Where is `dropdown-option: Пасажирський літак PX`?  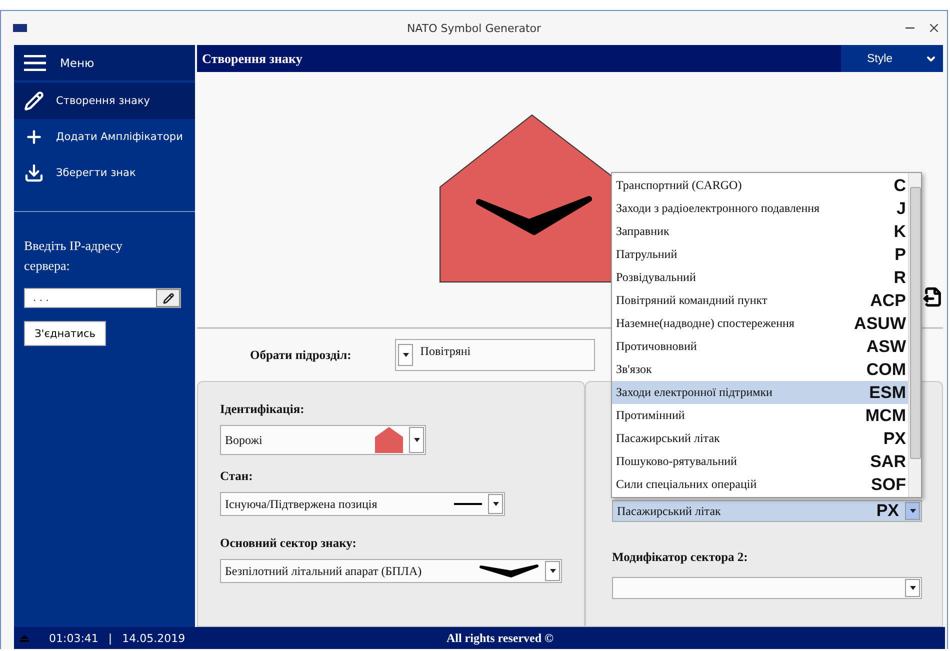 dropdown-option: Пасажирський літак PX is located at coordinates (760, 438).